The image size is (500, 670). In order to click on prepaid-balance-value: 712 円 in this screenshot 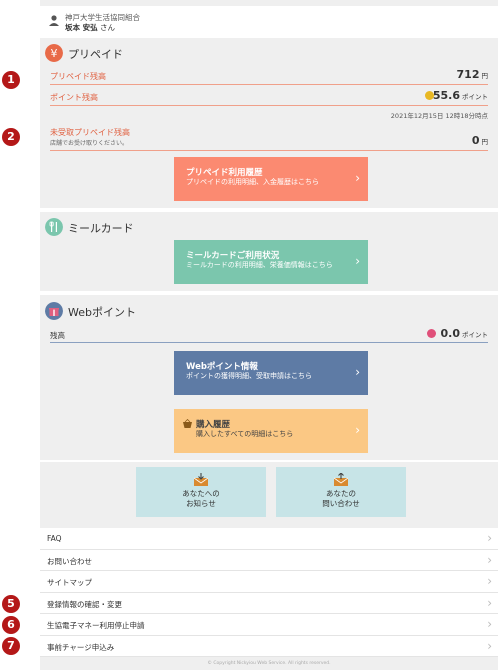, I will do `click(472, 74)`.